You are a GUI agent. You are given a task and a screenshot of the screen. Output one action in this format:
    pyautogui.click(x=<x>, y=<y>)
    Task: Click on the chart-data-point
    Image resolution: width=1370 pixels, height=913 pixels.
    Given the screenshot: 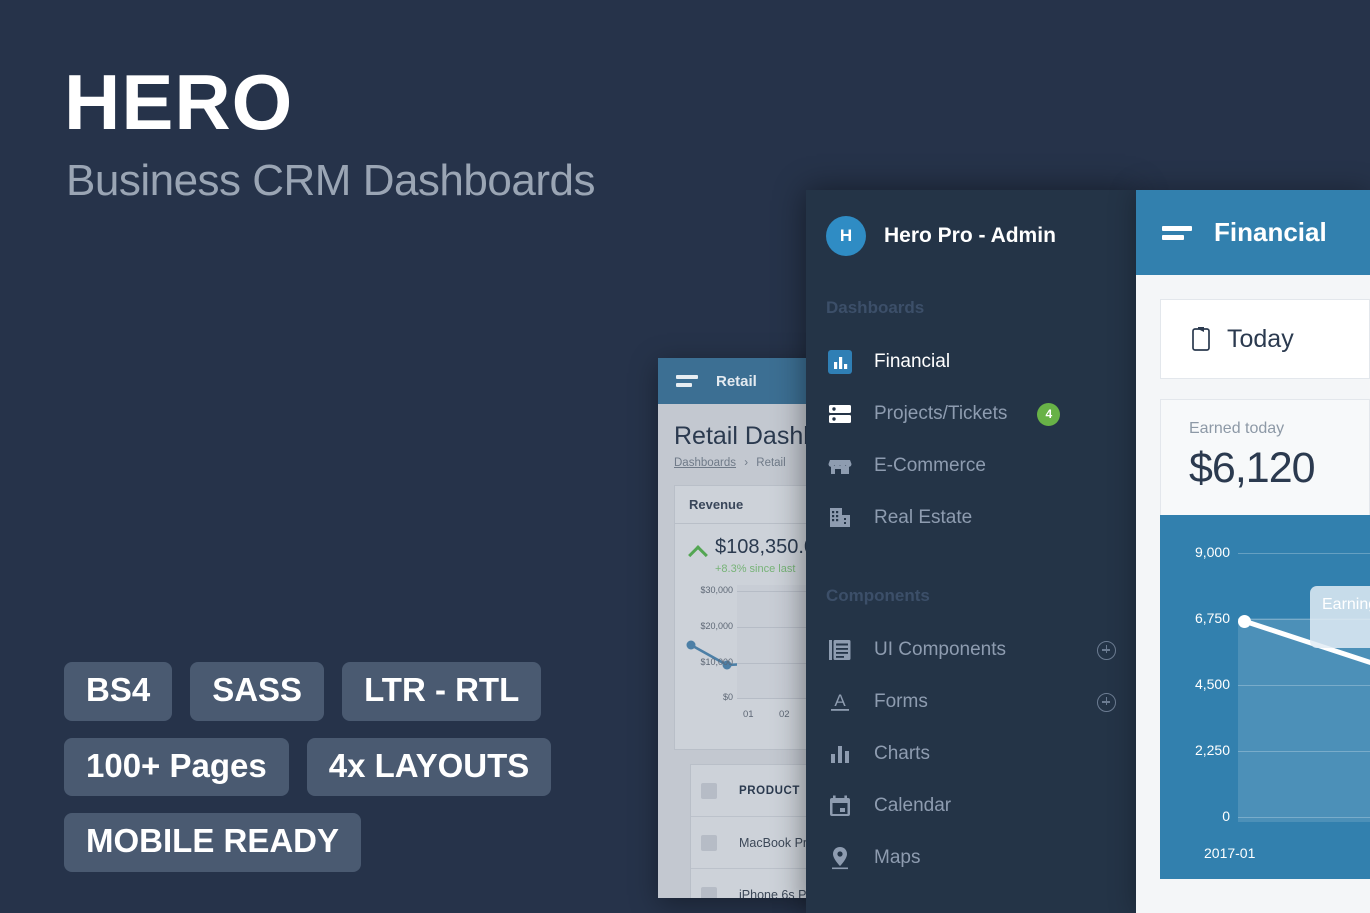 What is the action you would take?
    pyautogui.click(x=1244, y=621)
    